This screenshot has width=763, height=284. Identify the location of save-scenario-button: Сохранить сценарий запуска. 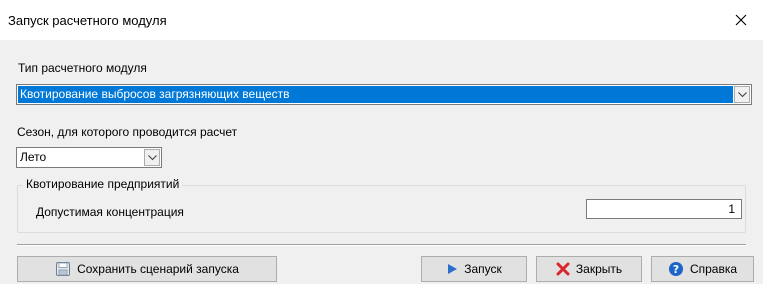
(147, 269).